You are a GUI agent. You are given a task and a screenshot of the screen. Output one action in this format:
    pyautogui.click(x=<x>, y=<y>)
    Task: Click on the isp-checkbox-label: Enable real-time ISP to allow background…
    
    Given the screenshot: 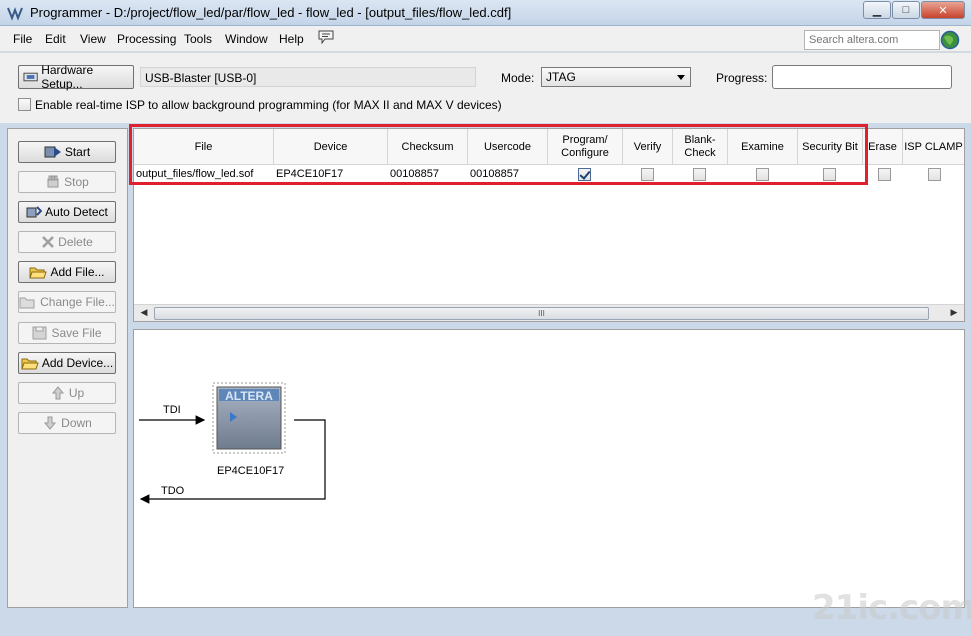 What is the action you would take?
    pyautogui.click(x=268, y=105)
    